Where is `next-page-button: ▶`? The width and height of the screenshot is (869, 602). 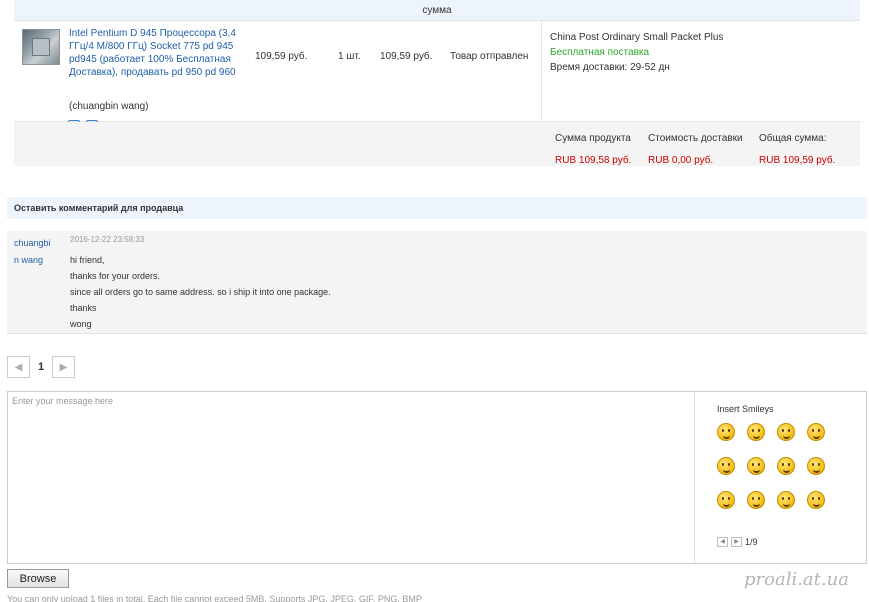 next-page-button: ▶ is located at coordinates (63, 367).